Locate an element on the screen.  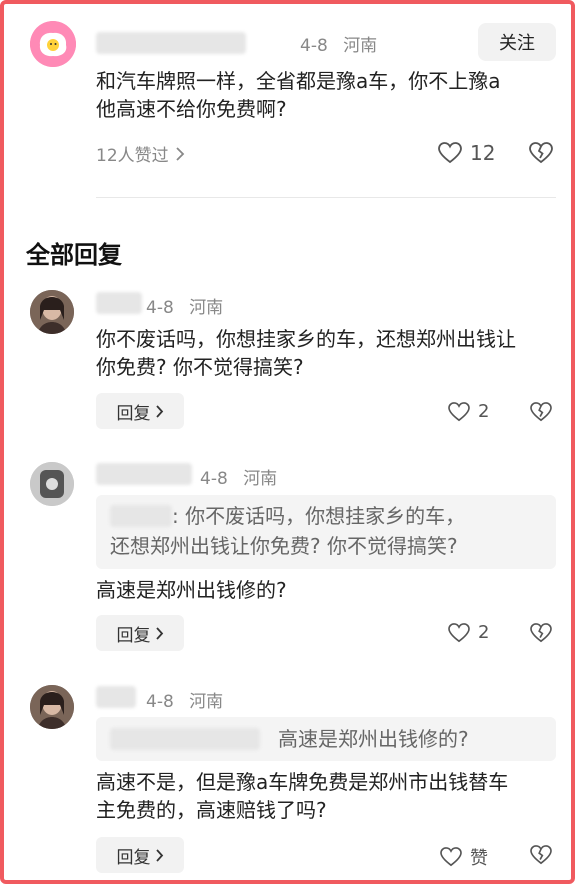
comment-meta: 4-8 河南 is located at coordinates (338, 43).